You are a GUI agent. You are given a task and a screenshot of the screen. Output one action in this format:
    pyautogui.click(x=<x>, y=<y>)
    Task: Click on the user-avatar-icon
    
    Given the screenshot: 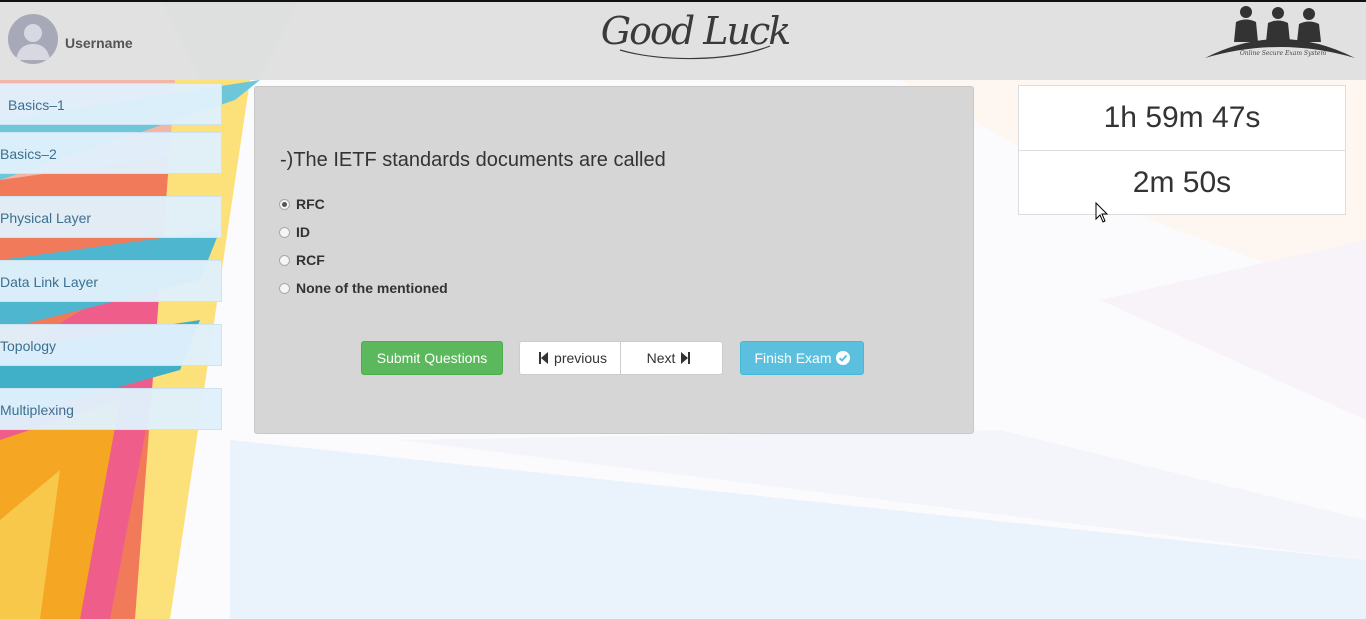 What is the action you would take?
    pyautogui.click(x=33, y=39)
    